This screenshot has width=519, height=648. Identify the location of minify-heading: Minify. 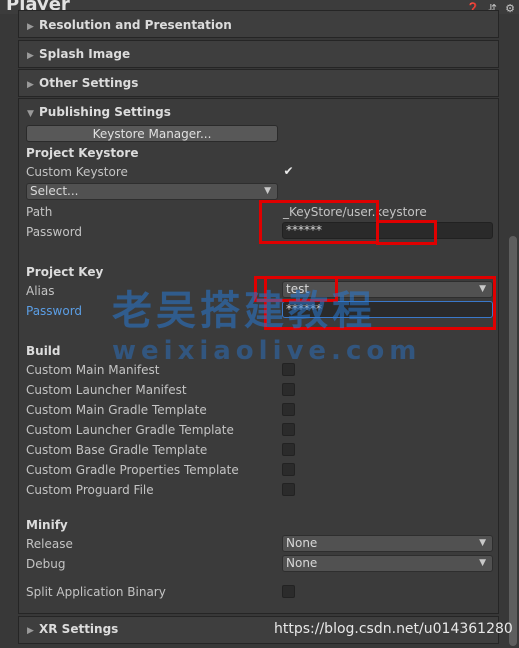
(47, 525).